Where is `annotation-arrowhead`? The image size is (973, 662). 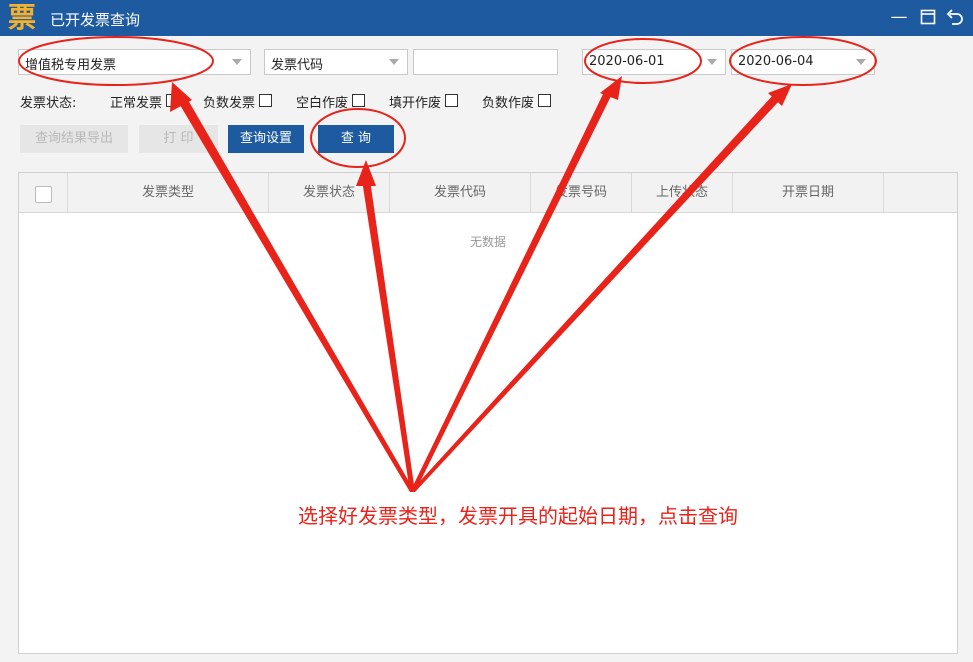 annotation-arrowhead is located at coordinates (366, 173).